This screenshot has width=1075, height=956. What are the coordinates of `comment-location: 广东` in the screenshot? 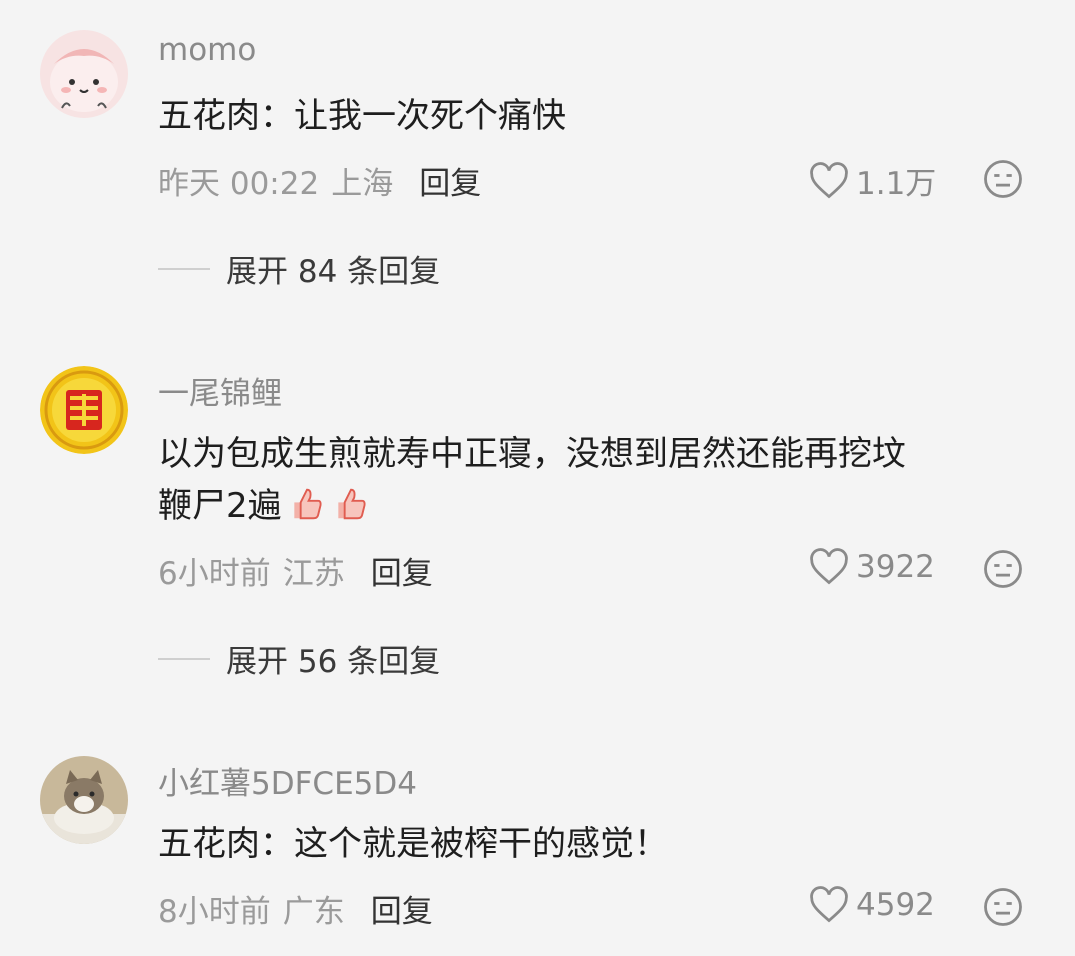 It's located at (313, 912).